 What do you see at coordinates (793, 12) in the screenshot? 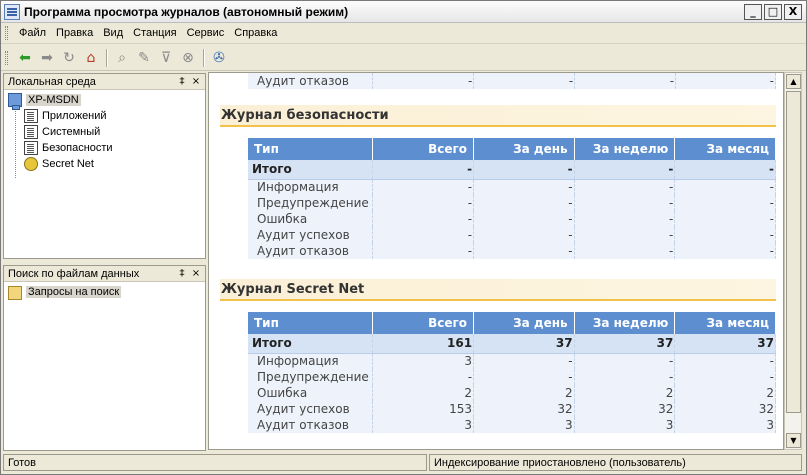
I see `close-button: X` at bounding box center [793, 12].